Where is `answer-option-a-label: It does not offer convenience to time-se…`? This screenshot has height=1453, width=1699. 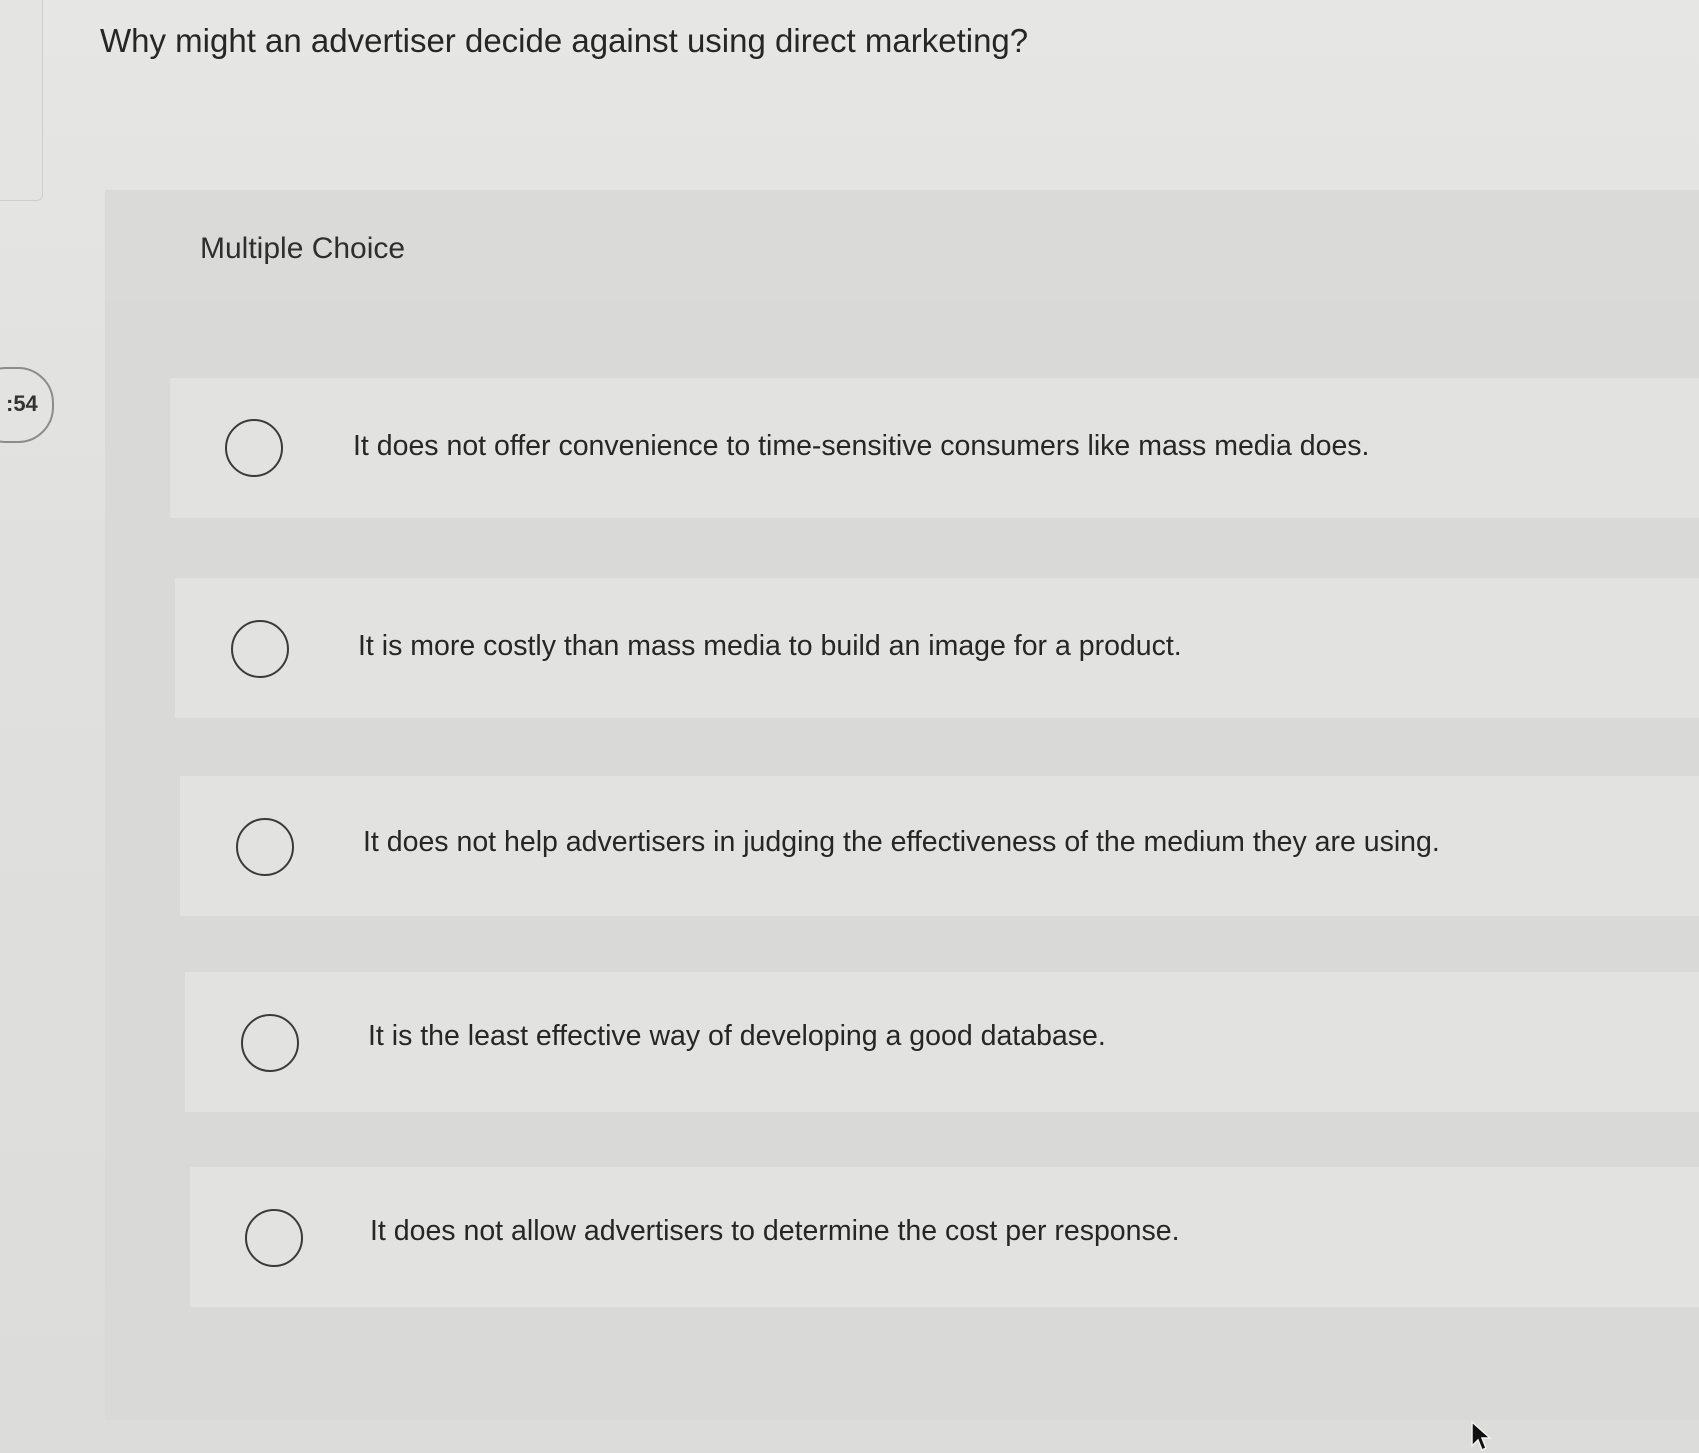 answer-option-a-label: It does not offer convenience to time-se… is located at coordinates (861, 446).